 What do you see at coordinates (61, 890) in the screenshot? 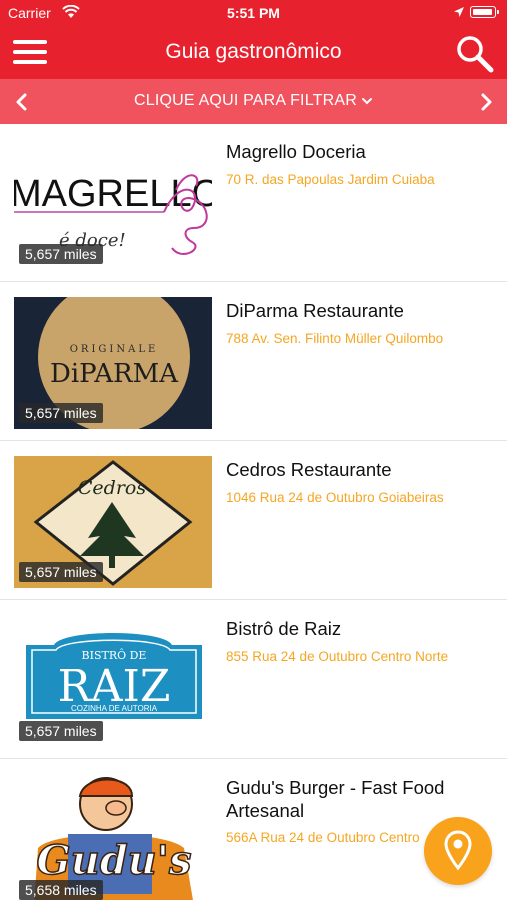
I see `distance-badge: 5,658 miles` at bounding box center [61, 890].